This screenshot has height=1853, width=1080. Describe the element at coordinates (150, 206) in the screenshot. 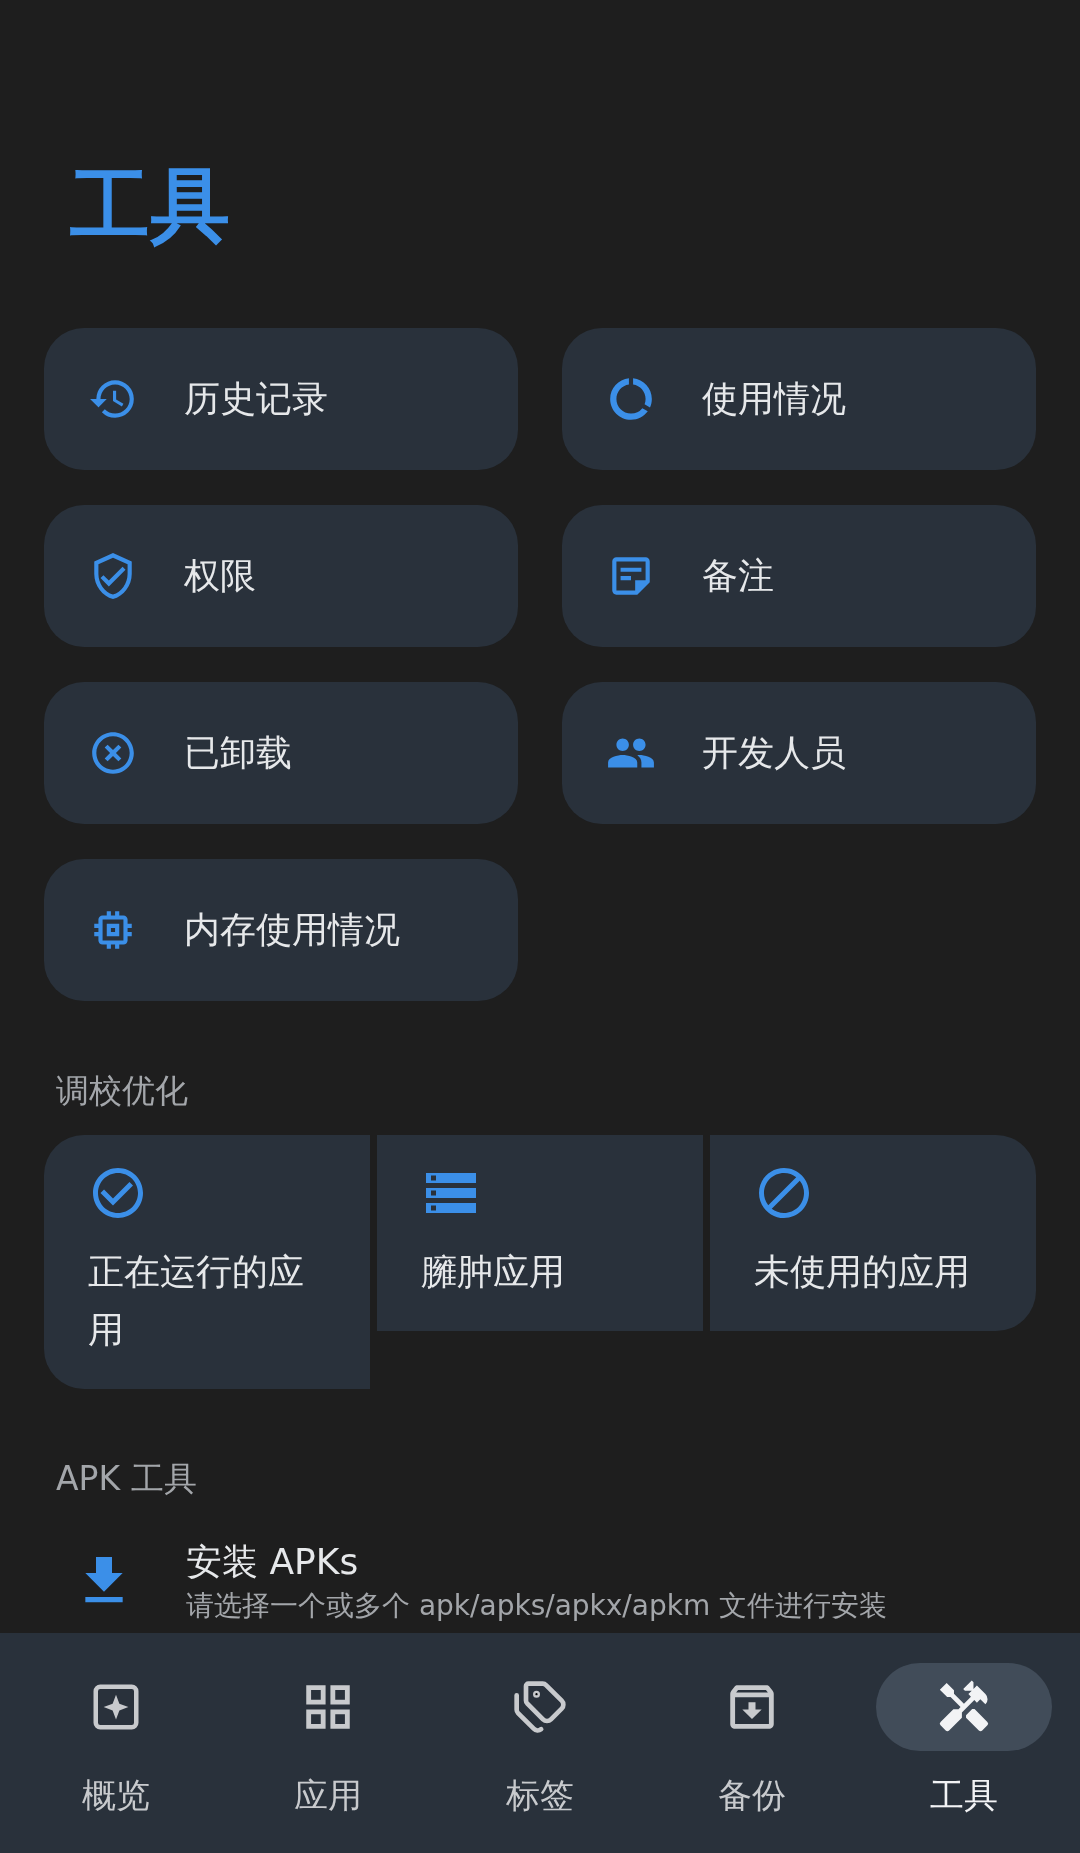

I see `page-title: 工具` at that location.